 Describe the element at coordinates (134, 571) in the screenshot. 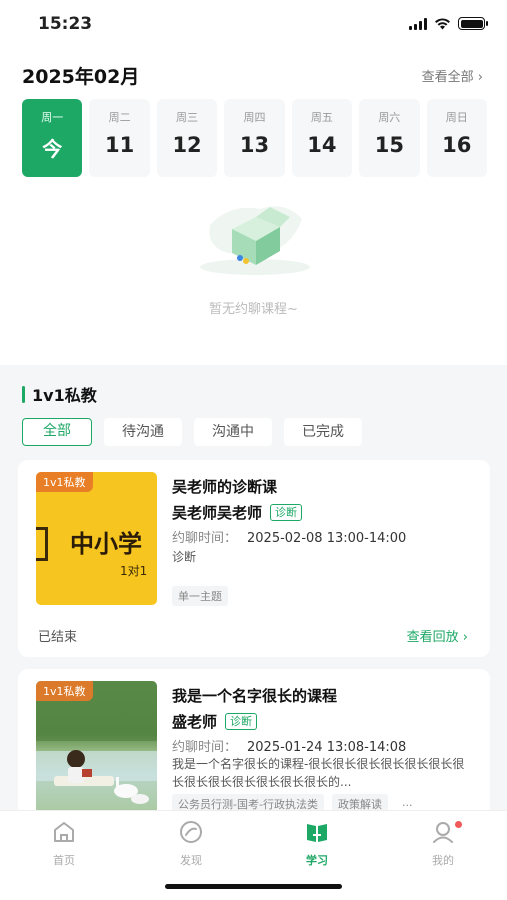

I see `thumbnail-subtitle: 1对1` at that location.